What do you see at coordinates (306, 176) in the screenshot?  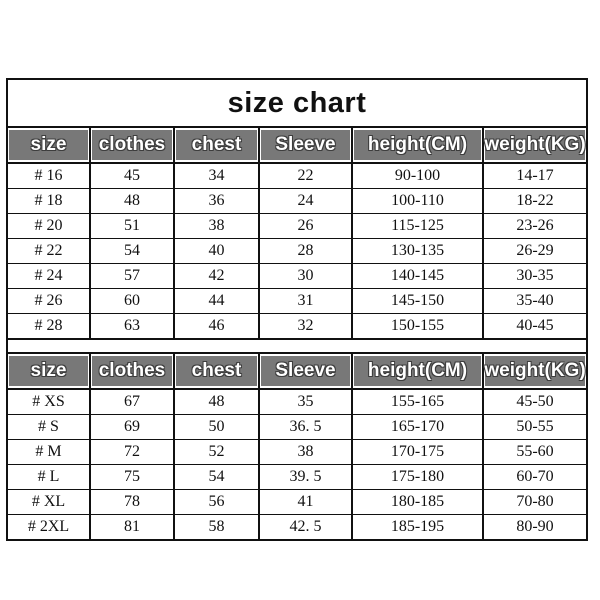 I see `cell-sleeve: 22` at bounding box center [306, 176].